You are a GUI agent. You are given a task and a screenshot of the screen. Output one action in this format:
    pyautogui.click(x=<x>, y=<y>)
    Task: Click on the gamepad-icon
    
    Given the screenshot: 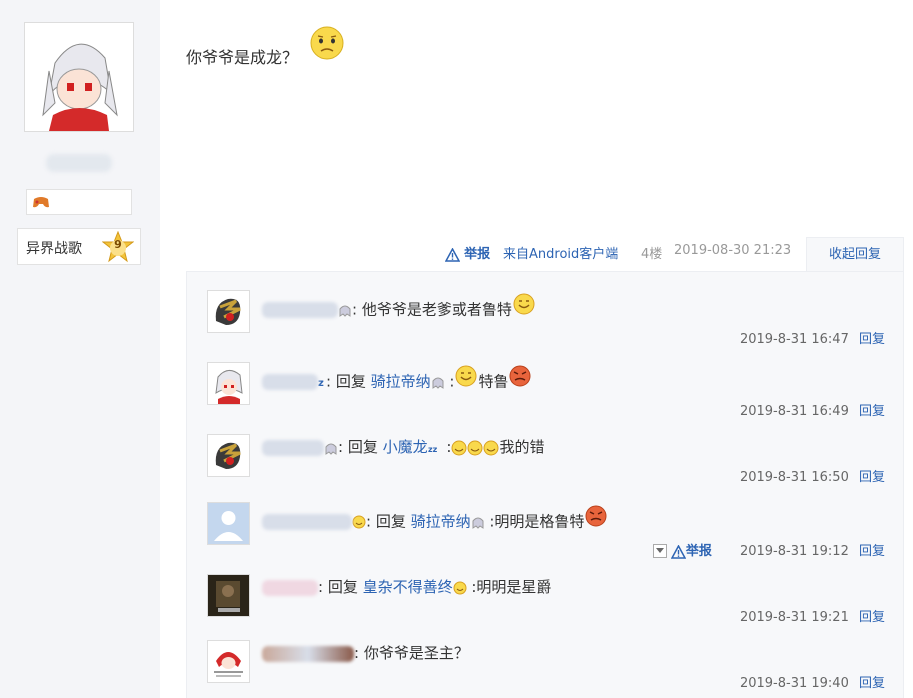 What is the action you would take?
    pyautogui.click(x=41, y=202)
    